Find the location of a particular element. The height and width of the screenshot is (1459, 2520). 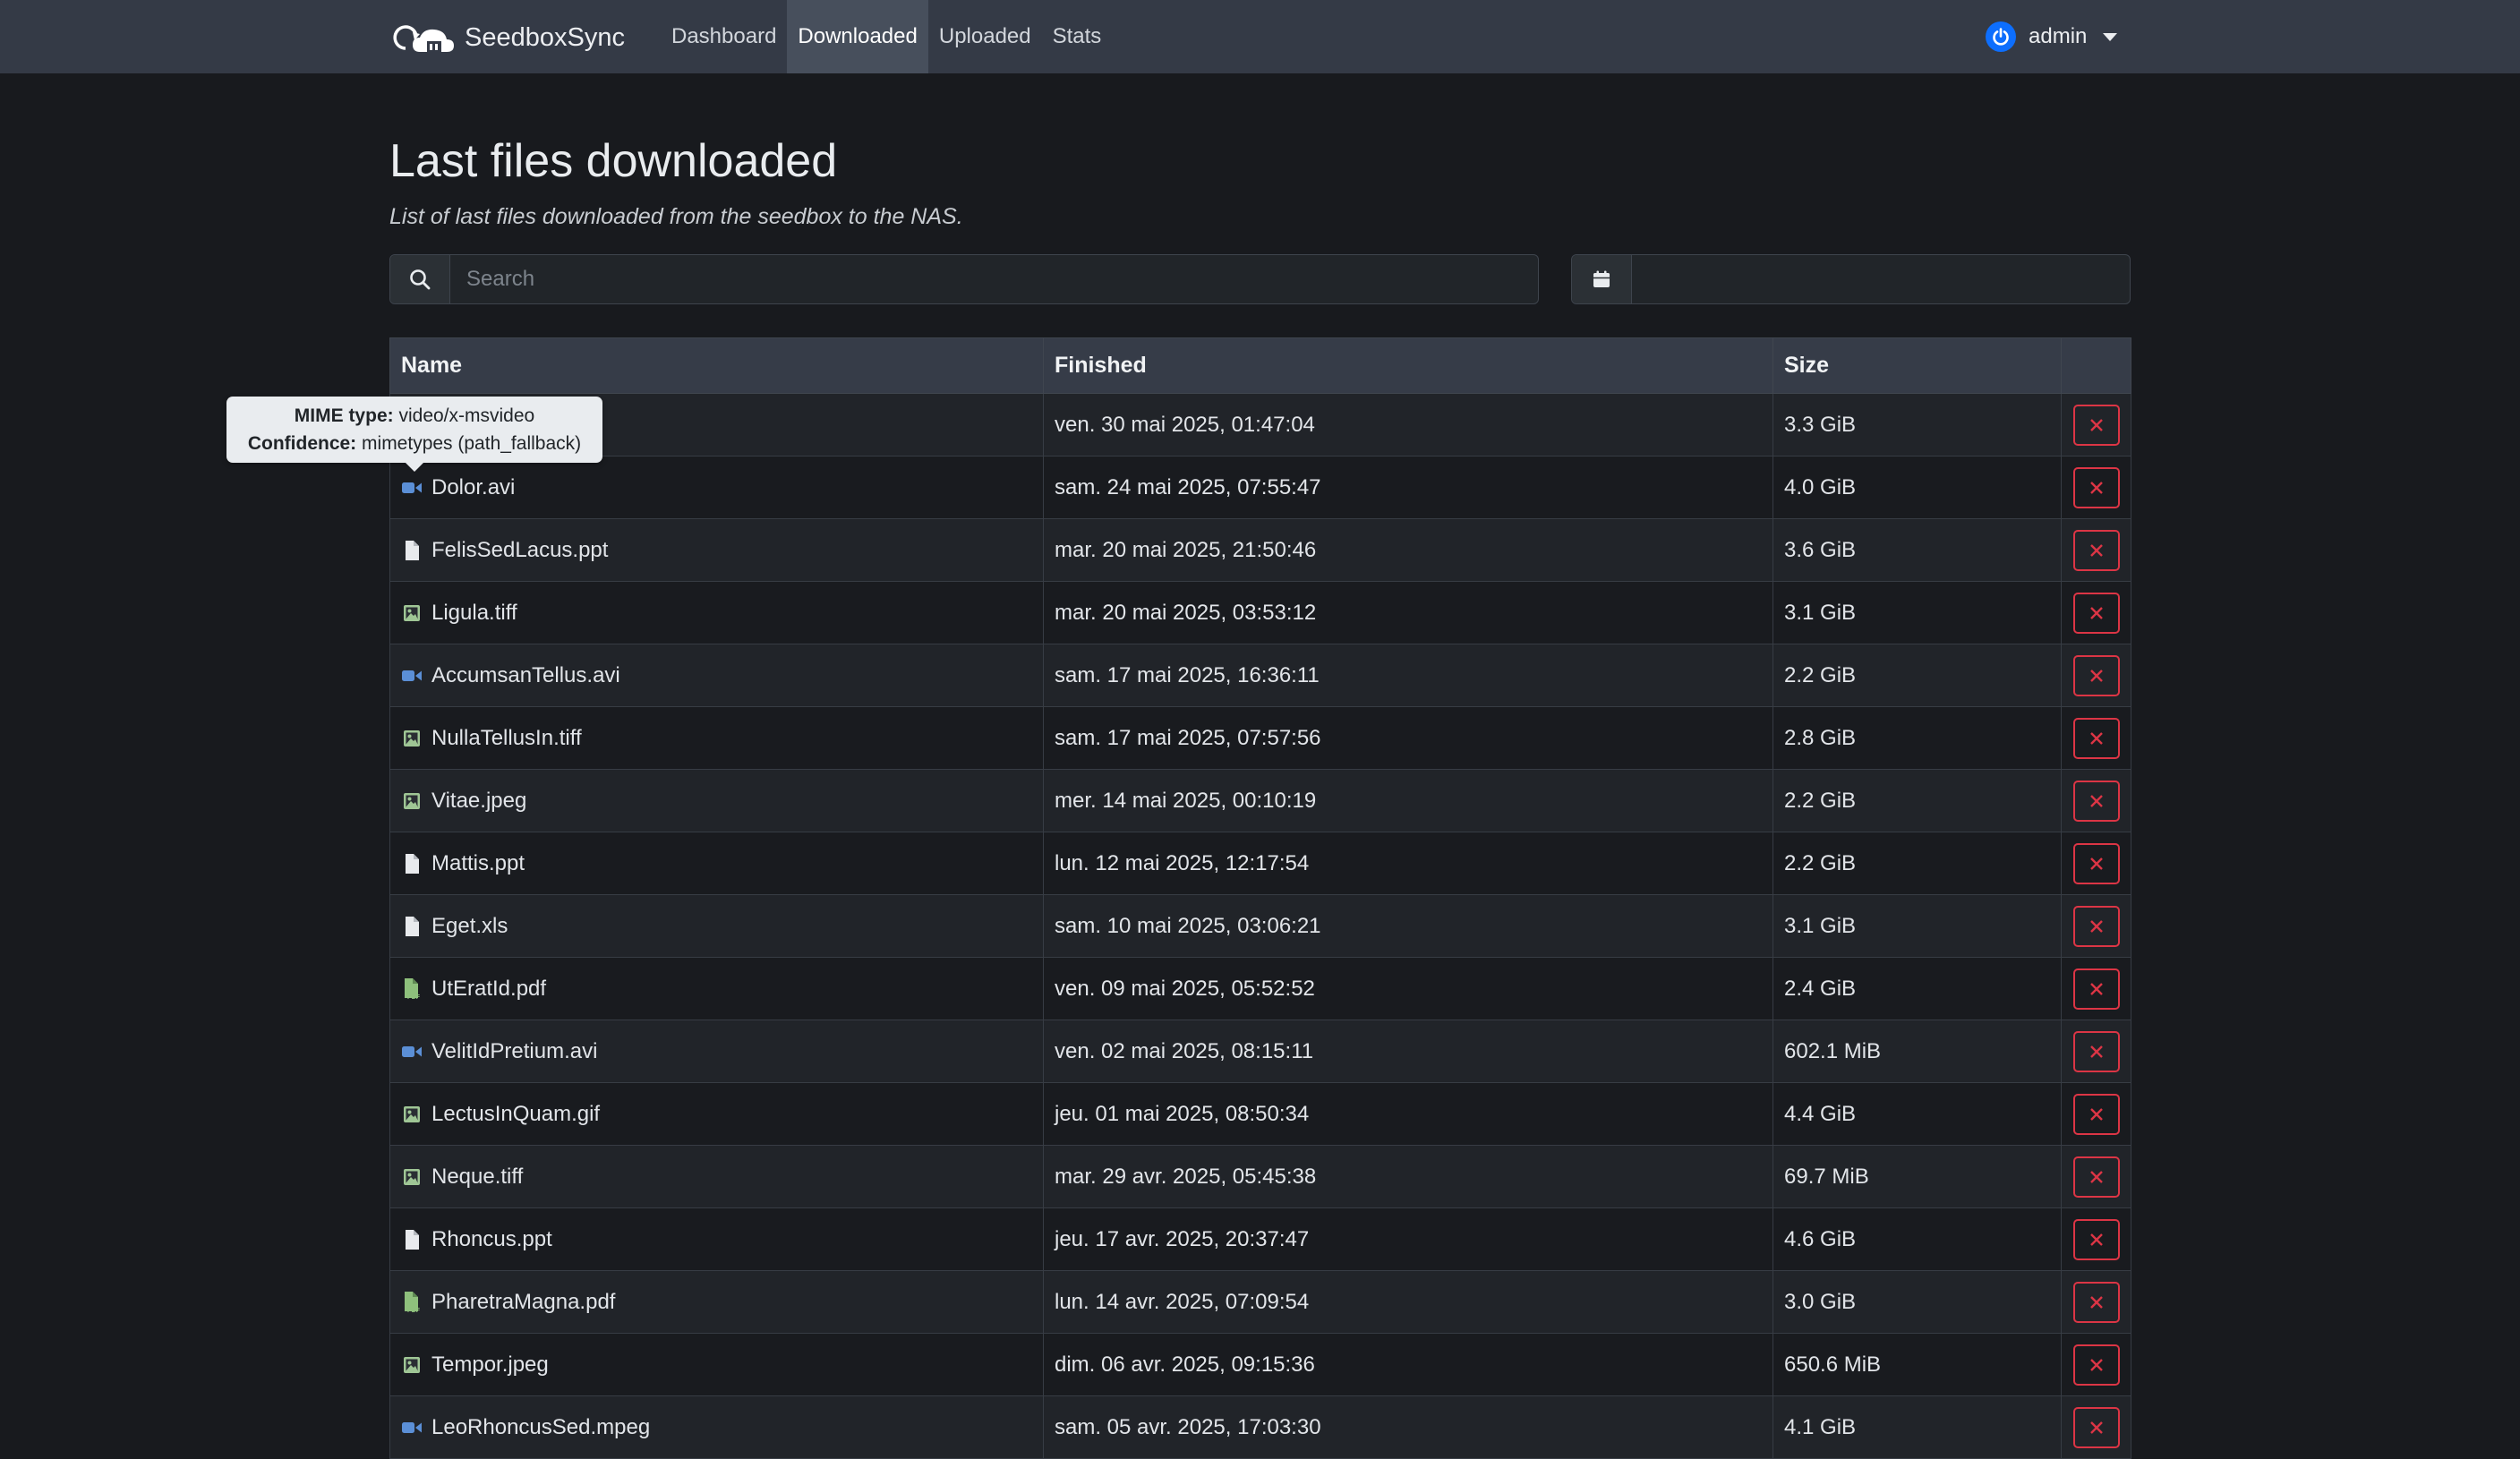

tooltip-confidence-label: Confidence: is located at coordinates (302, 444).